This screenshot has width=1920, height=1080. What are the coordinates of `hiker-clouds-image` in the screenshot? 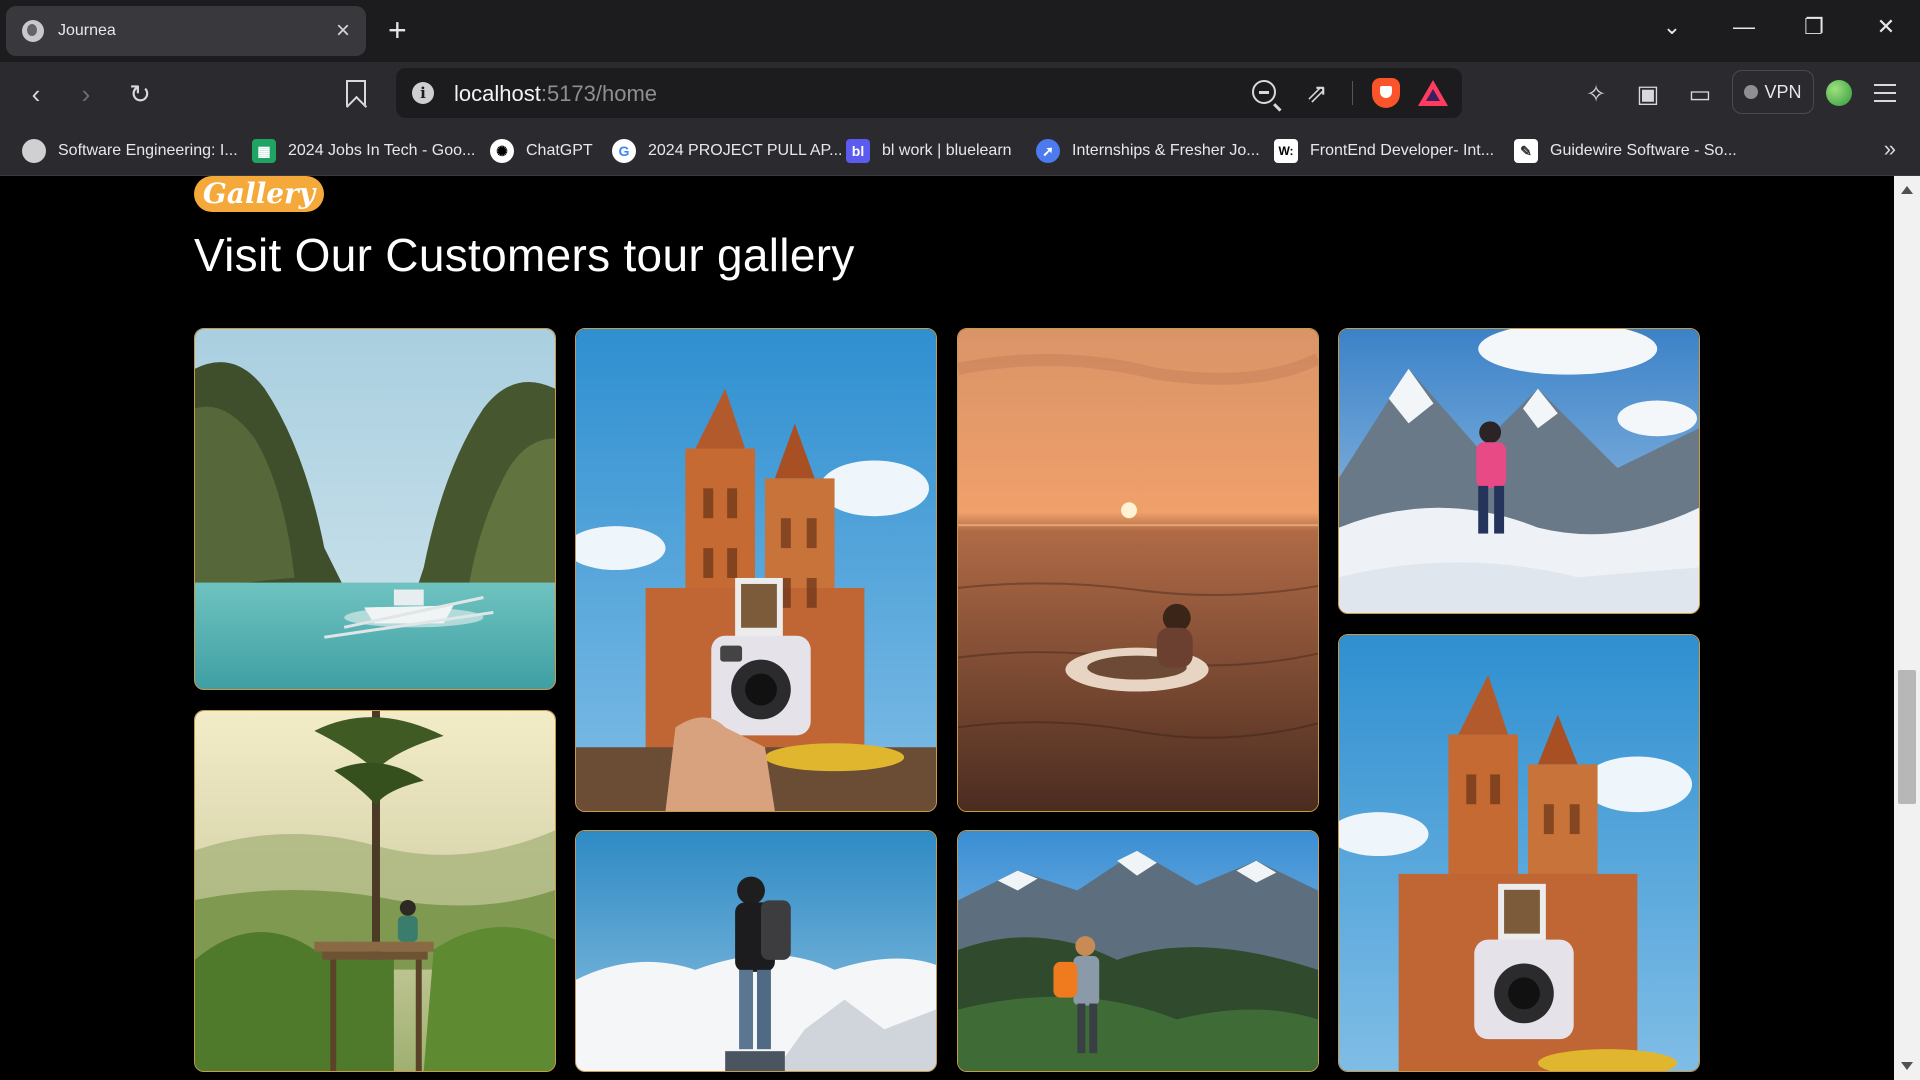 It's located at (756, 951).